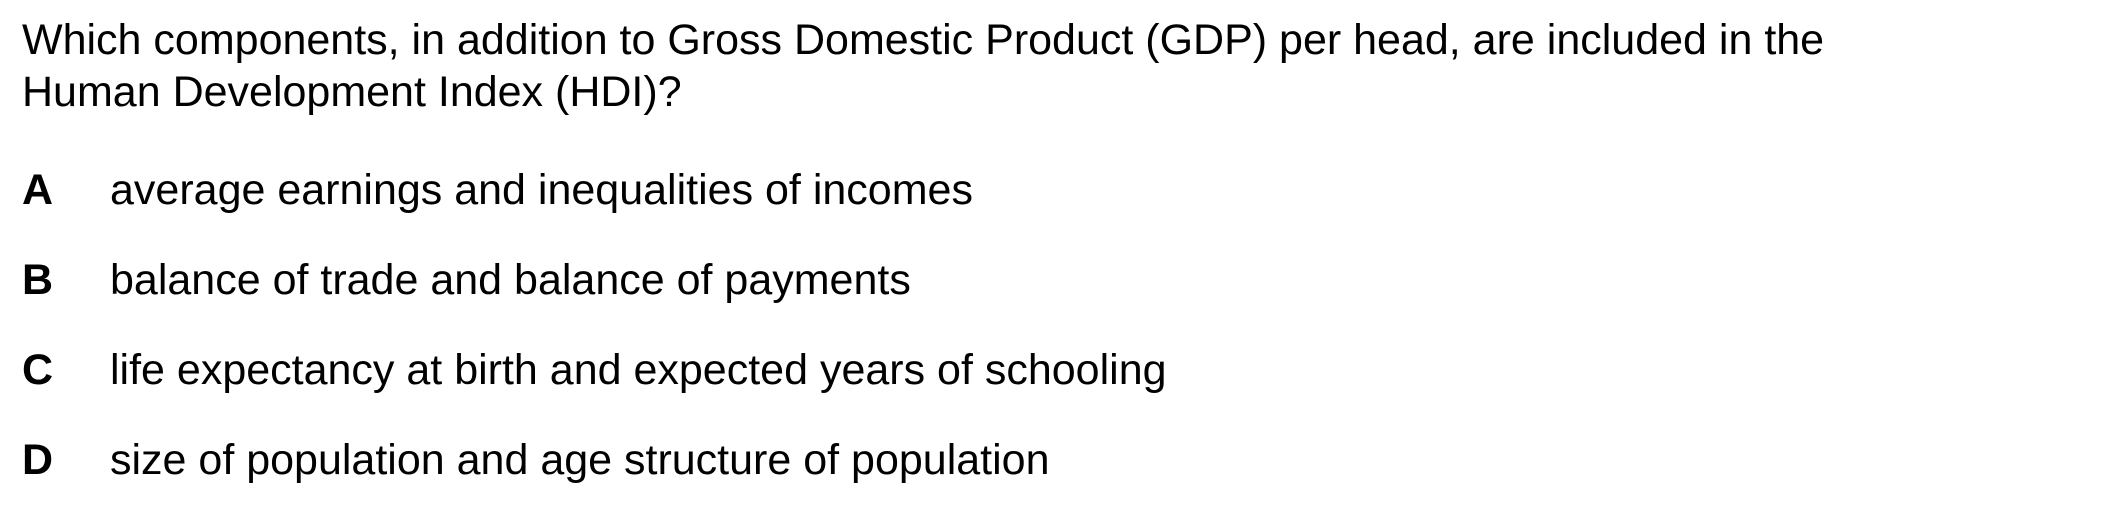 The width and height of the screenshot is (2101, 524). Describe the element at coordinates (510, 280) in the screenshot. I see `option-text: balance of trade and balance of payments` at that location.